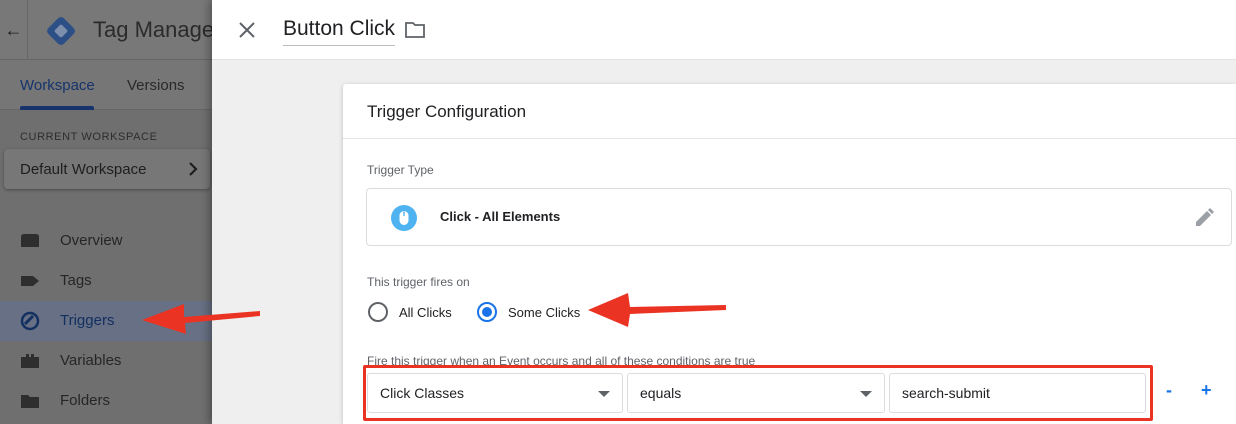 This screenshot has height=424, width=1236. What do you see at coordinates (157, 29) in the screenshot?
I see `app-title: Tag Manager` at bounding box center [157, 29].